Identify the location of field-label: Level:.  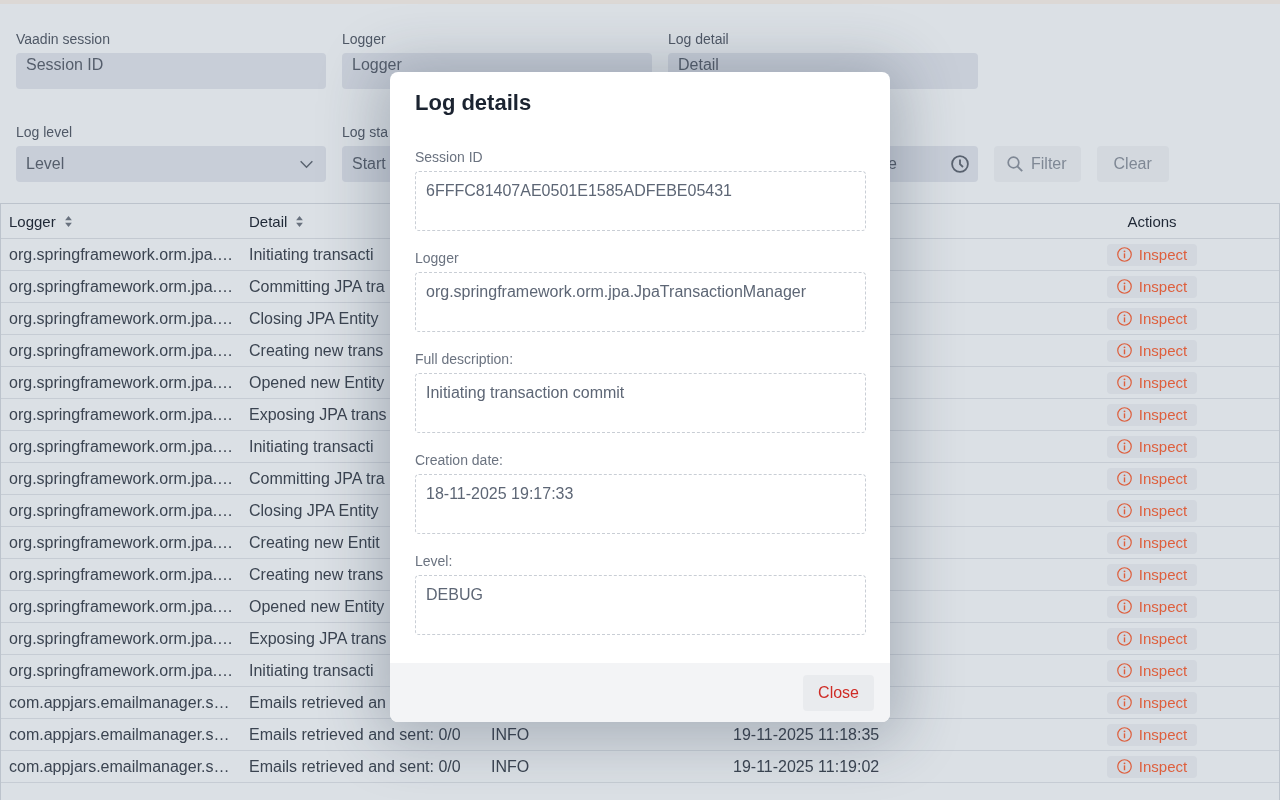
(434, 561).